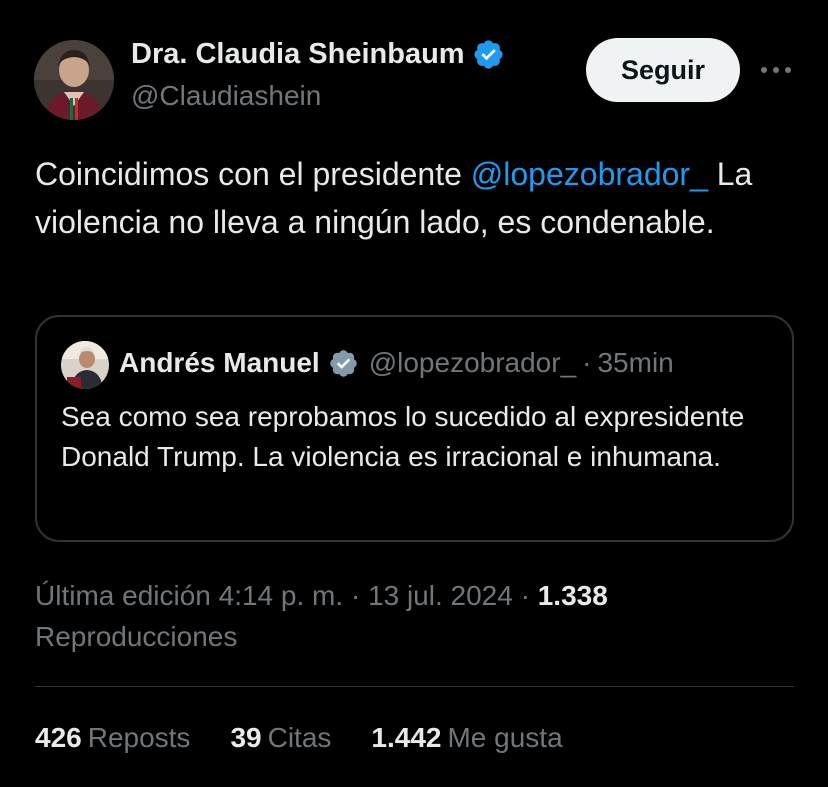 The width and height of the screenshot is (828, 787). I want to click on author-avatar-image, so click(74, 80).